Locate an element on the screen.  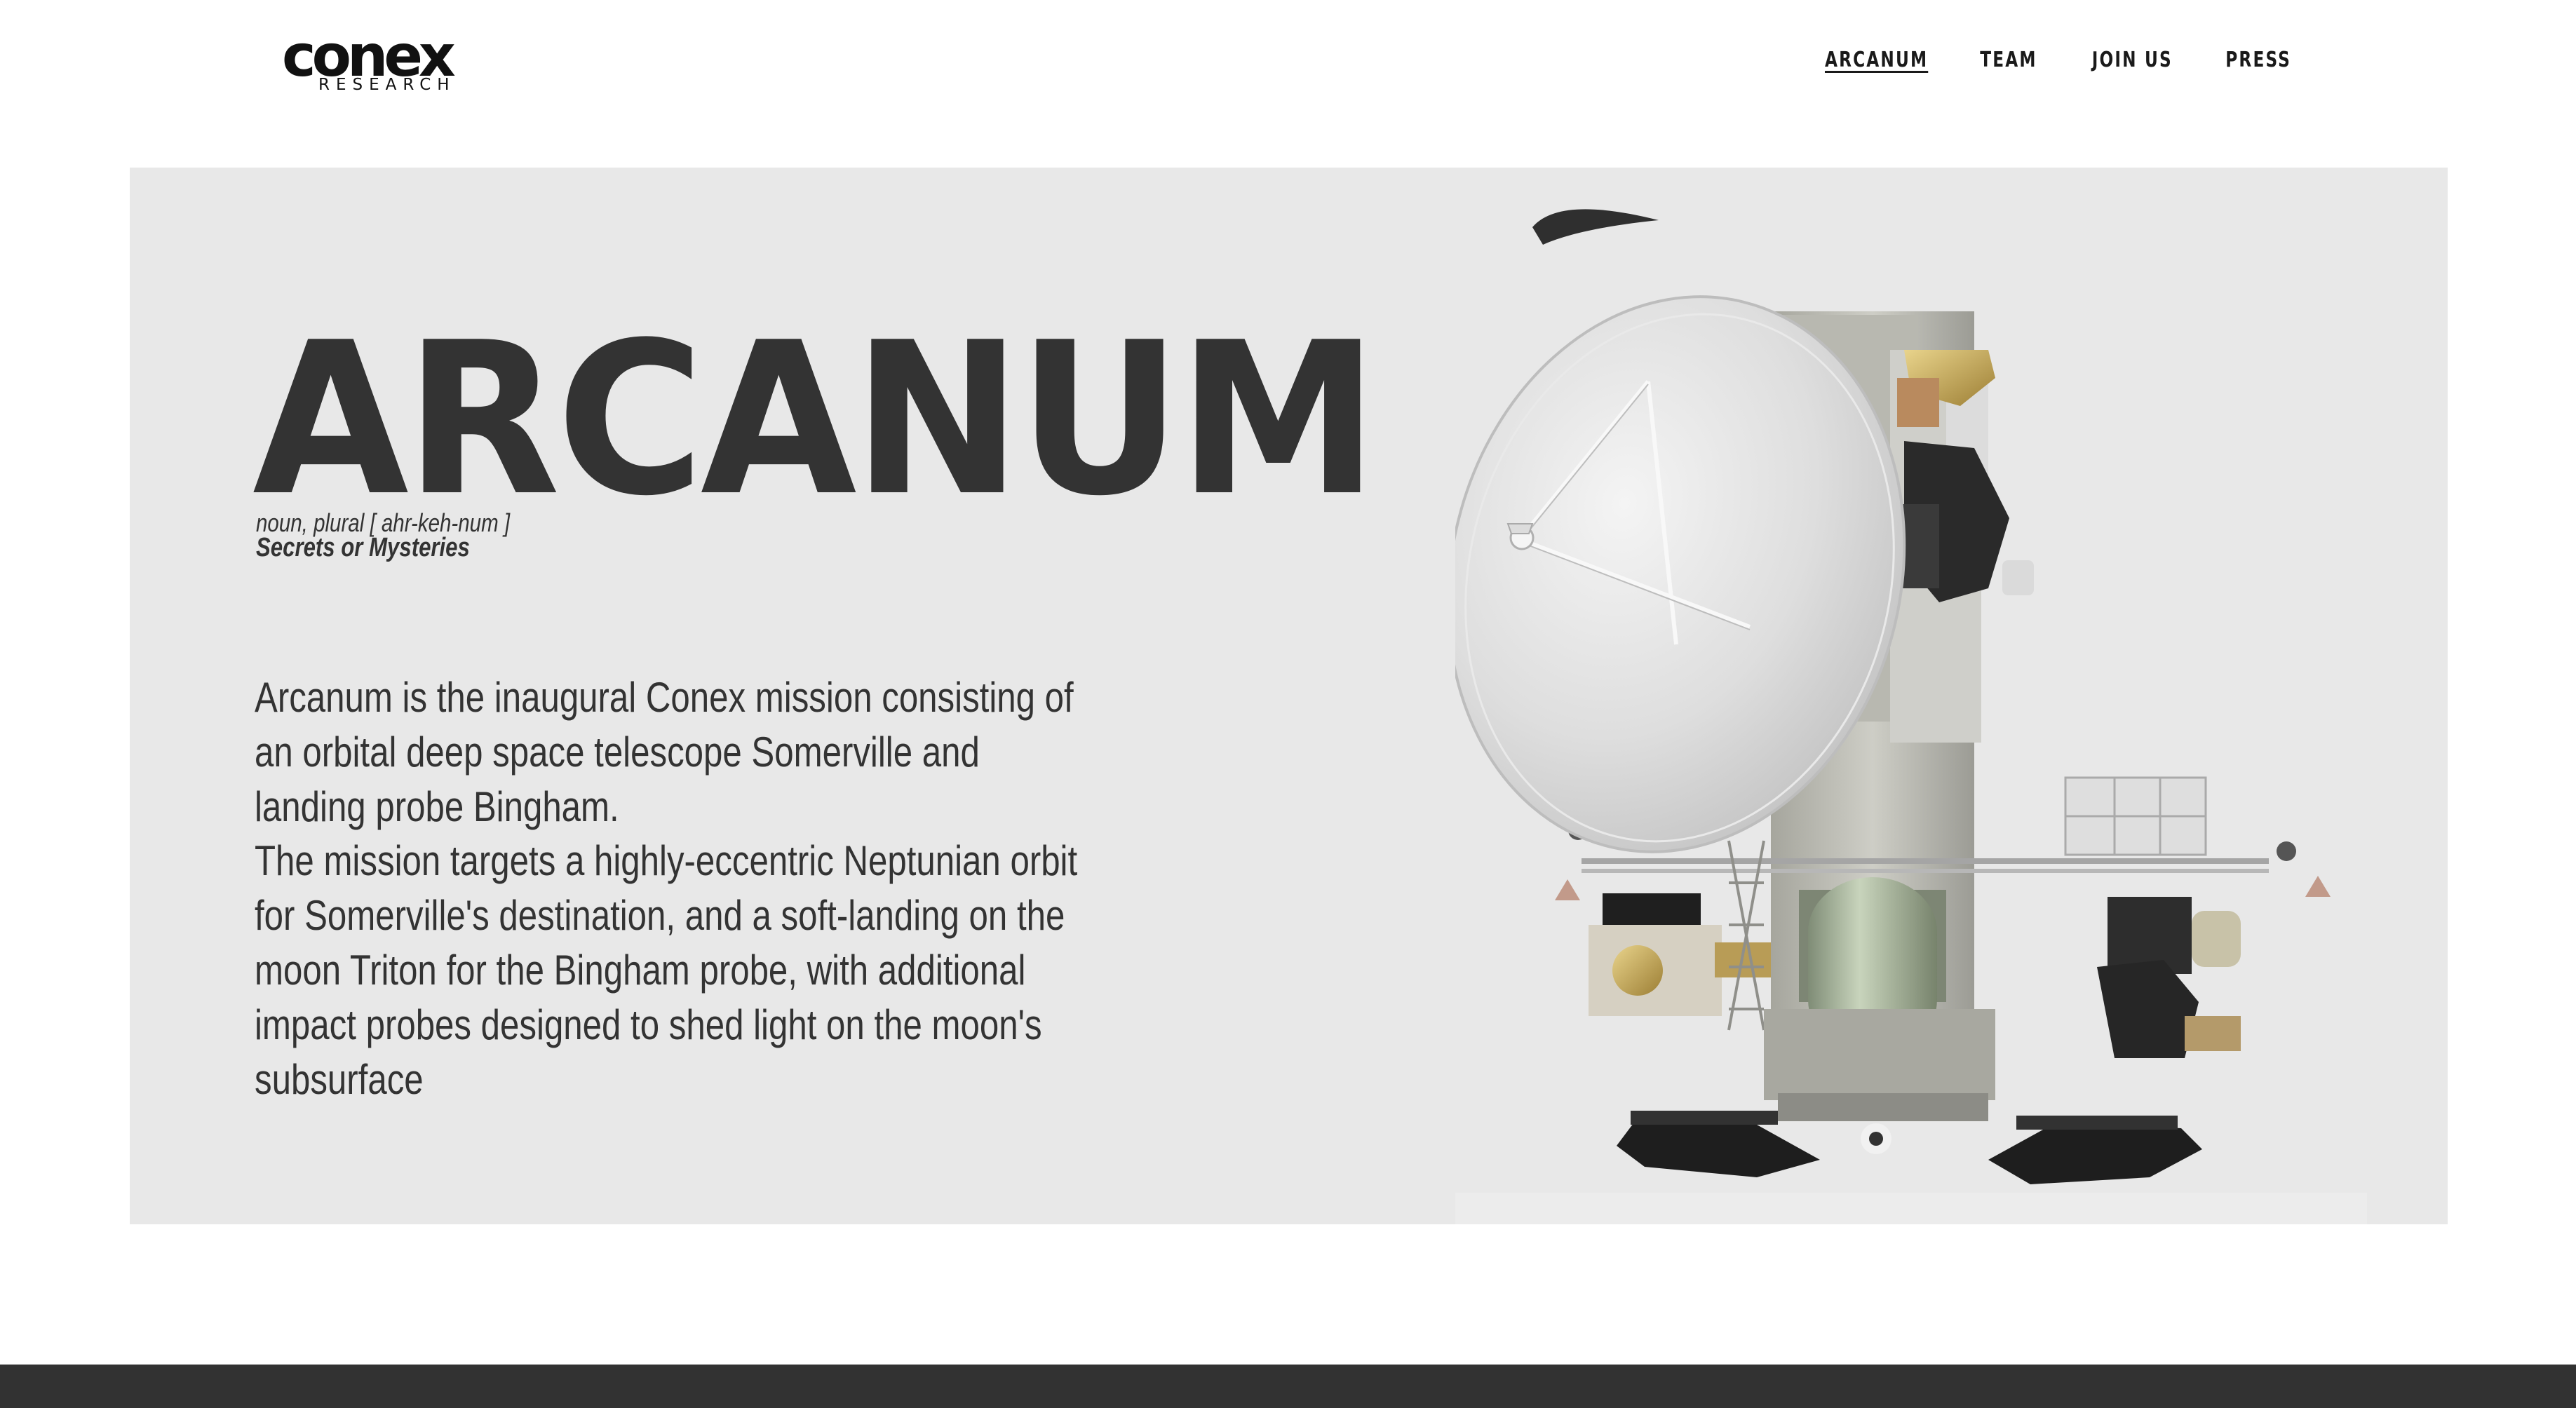
main-nav: ARCANUM TEAM JOIN US PRESS is located at coordinates (2028, 60).